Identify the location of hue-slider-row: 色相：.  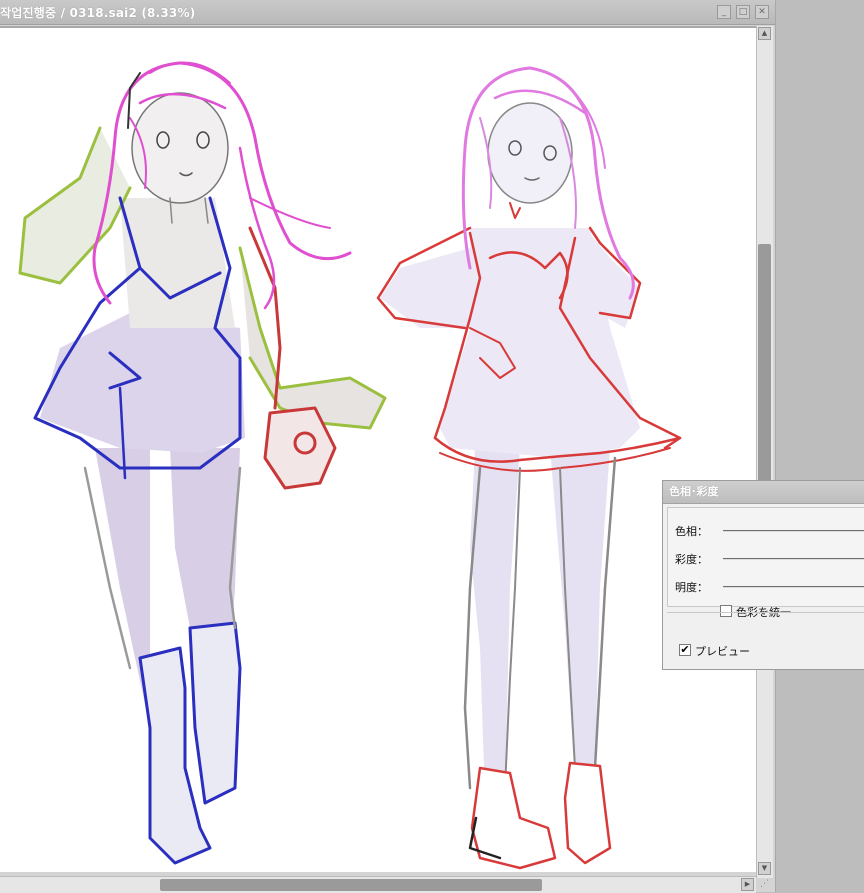
(769, 531).